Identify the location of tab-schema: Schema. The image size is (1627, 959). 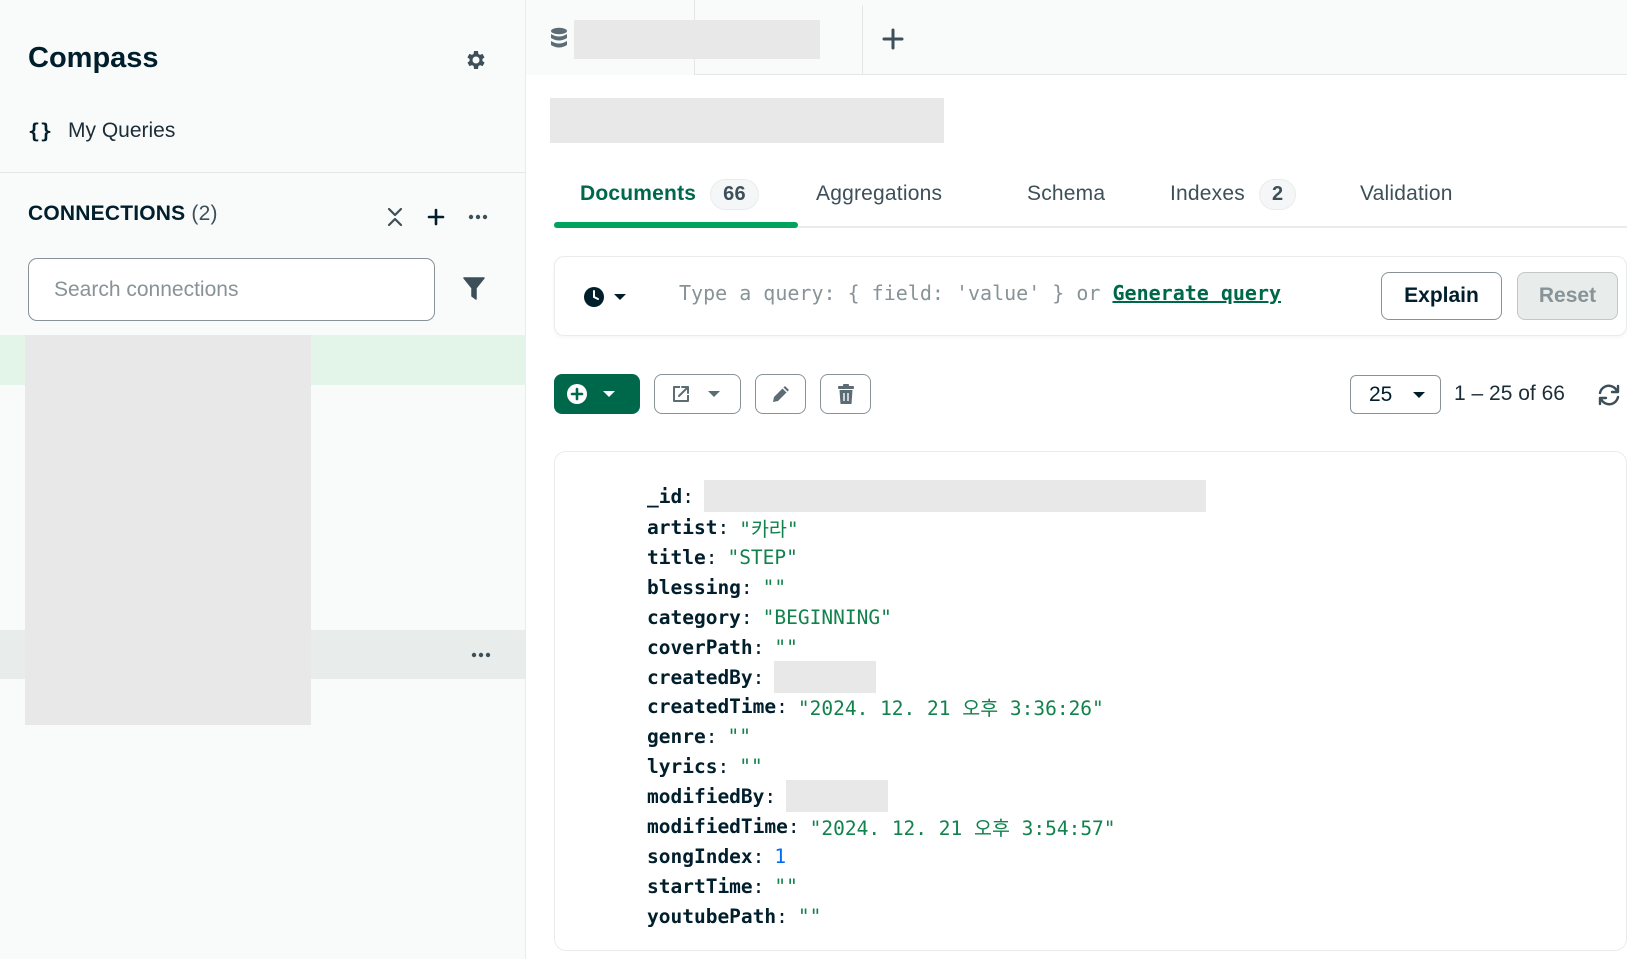
(1066, 194).